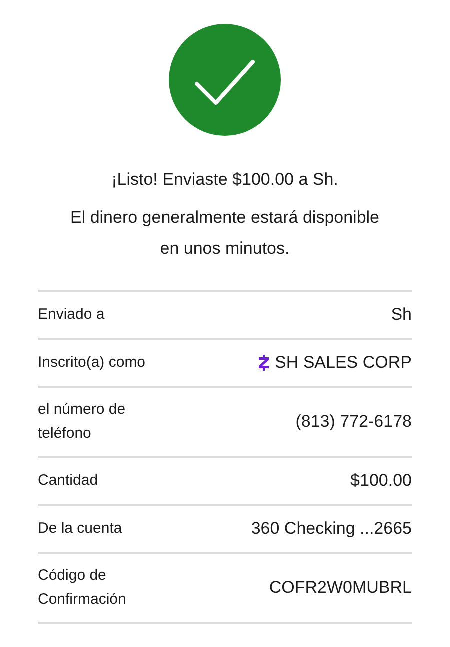 The height and width of the screenshot is (647, 450). Describe the element at coordinates (68, 481) in the screenshot. I see `detail-label: Cantidad` at that location.